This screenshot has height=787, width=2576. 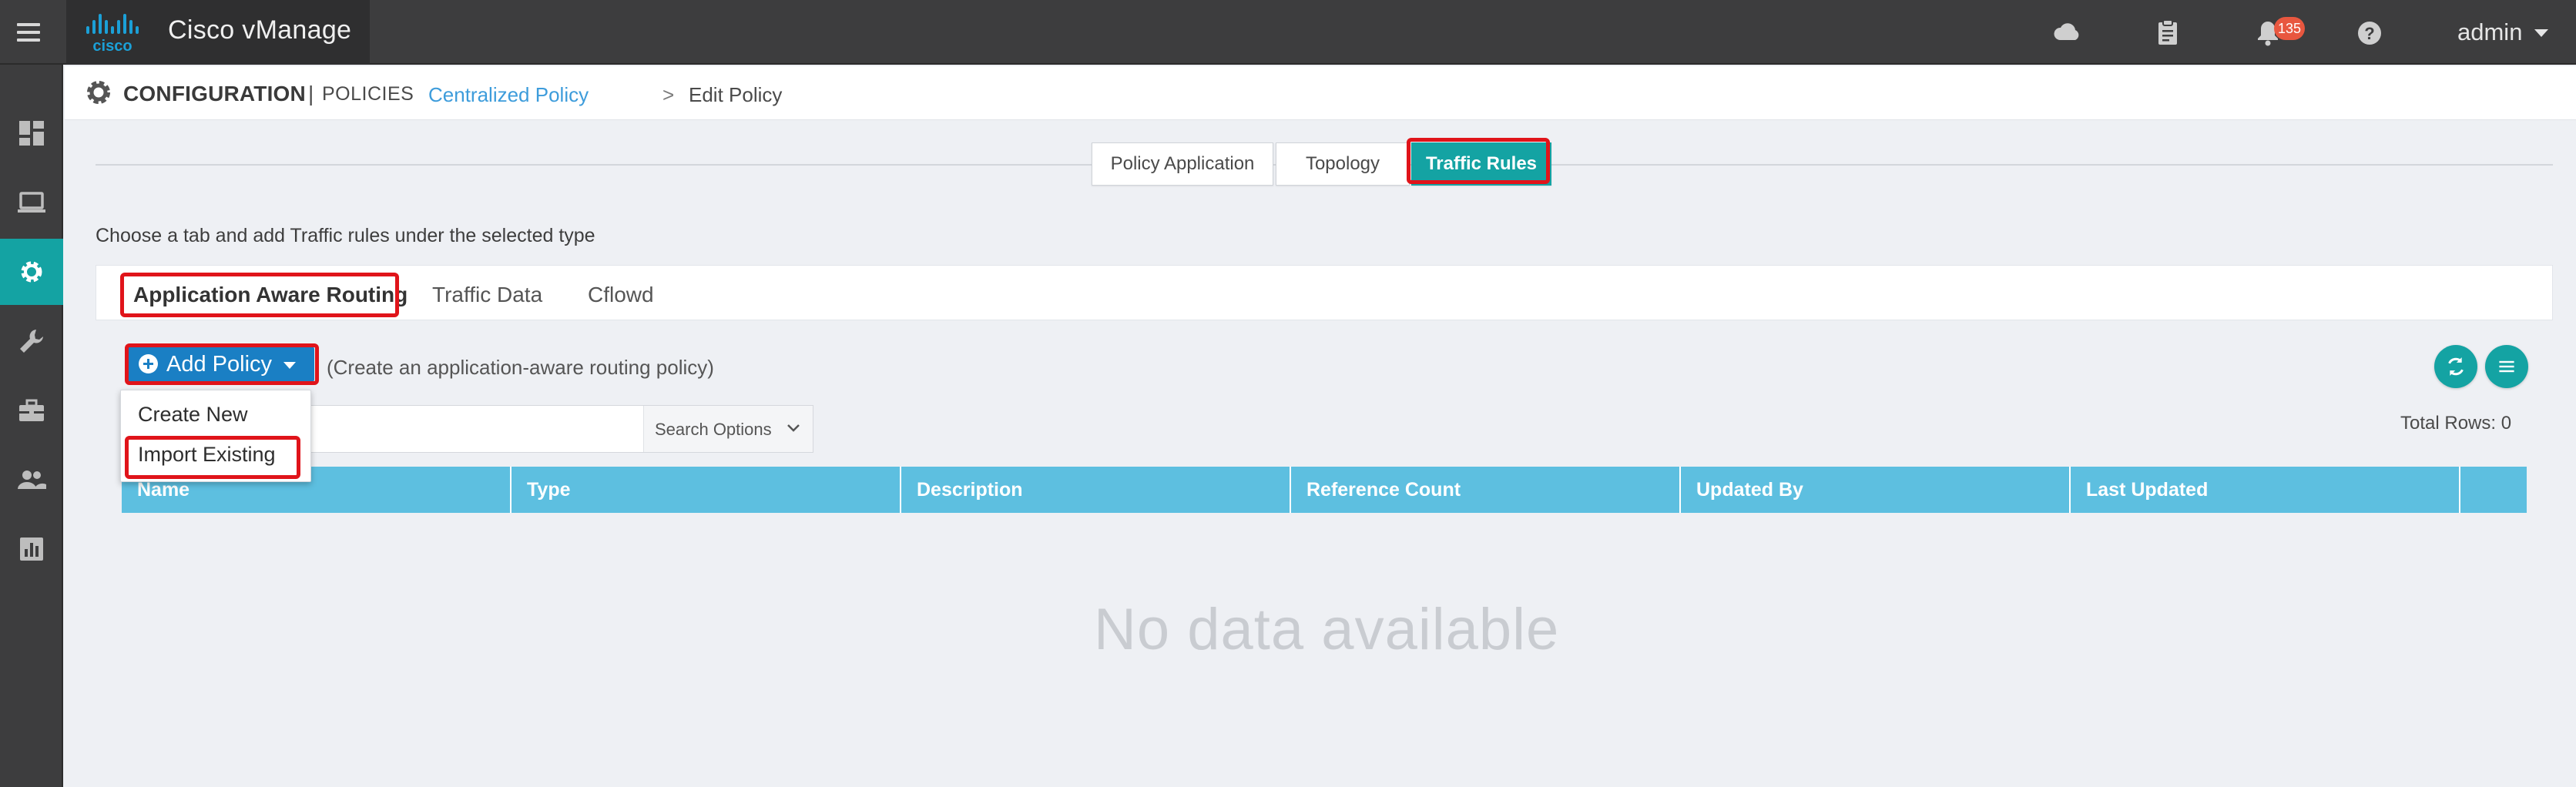 I want to click on breadcrumb-centralized-policy: Centralized Policy, so click(x=508, y=95).